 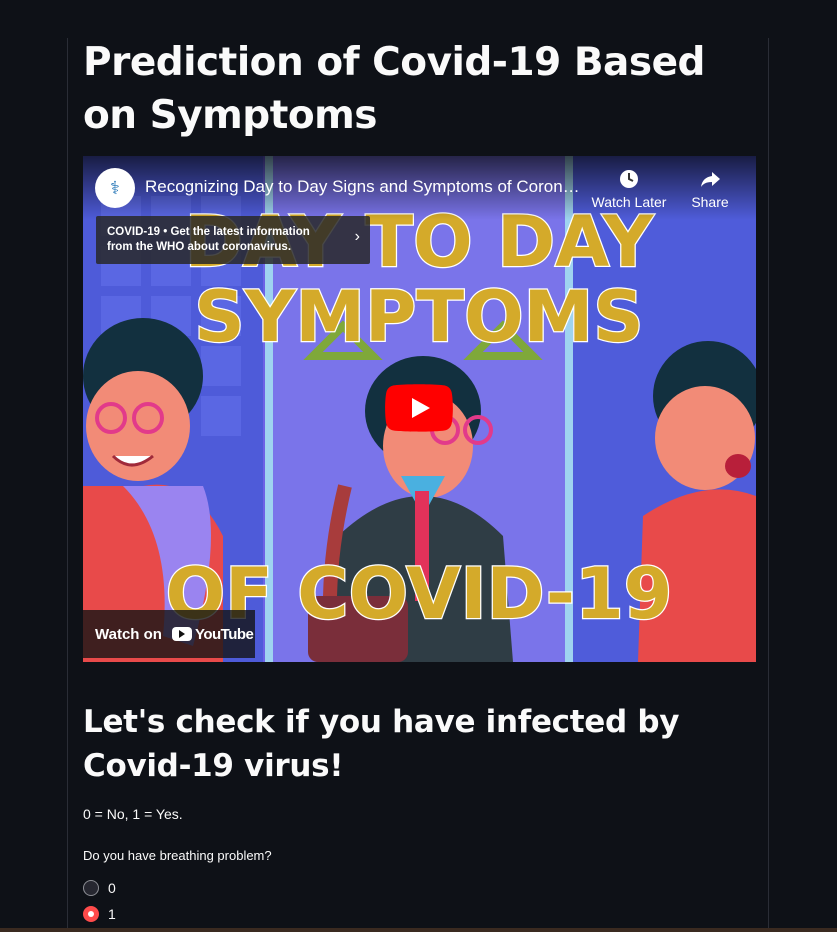 I want to click on watch-later-button: Watch Later, so click(x=629, y=189).